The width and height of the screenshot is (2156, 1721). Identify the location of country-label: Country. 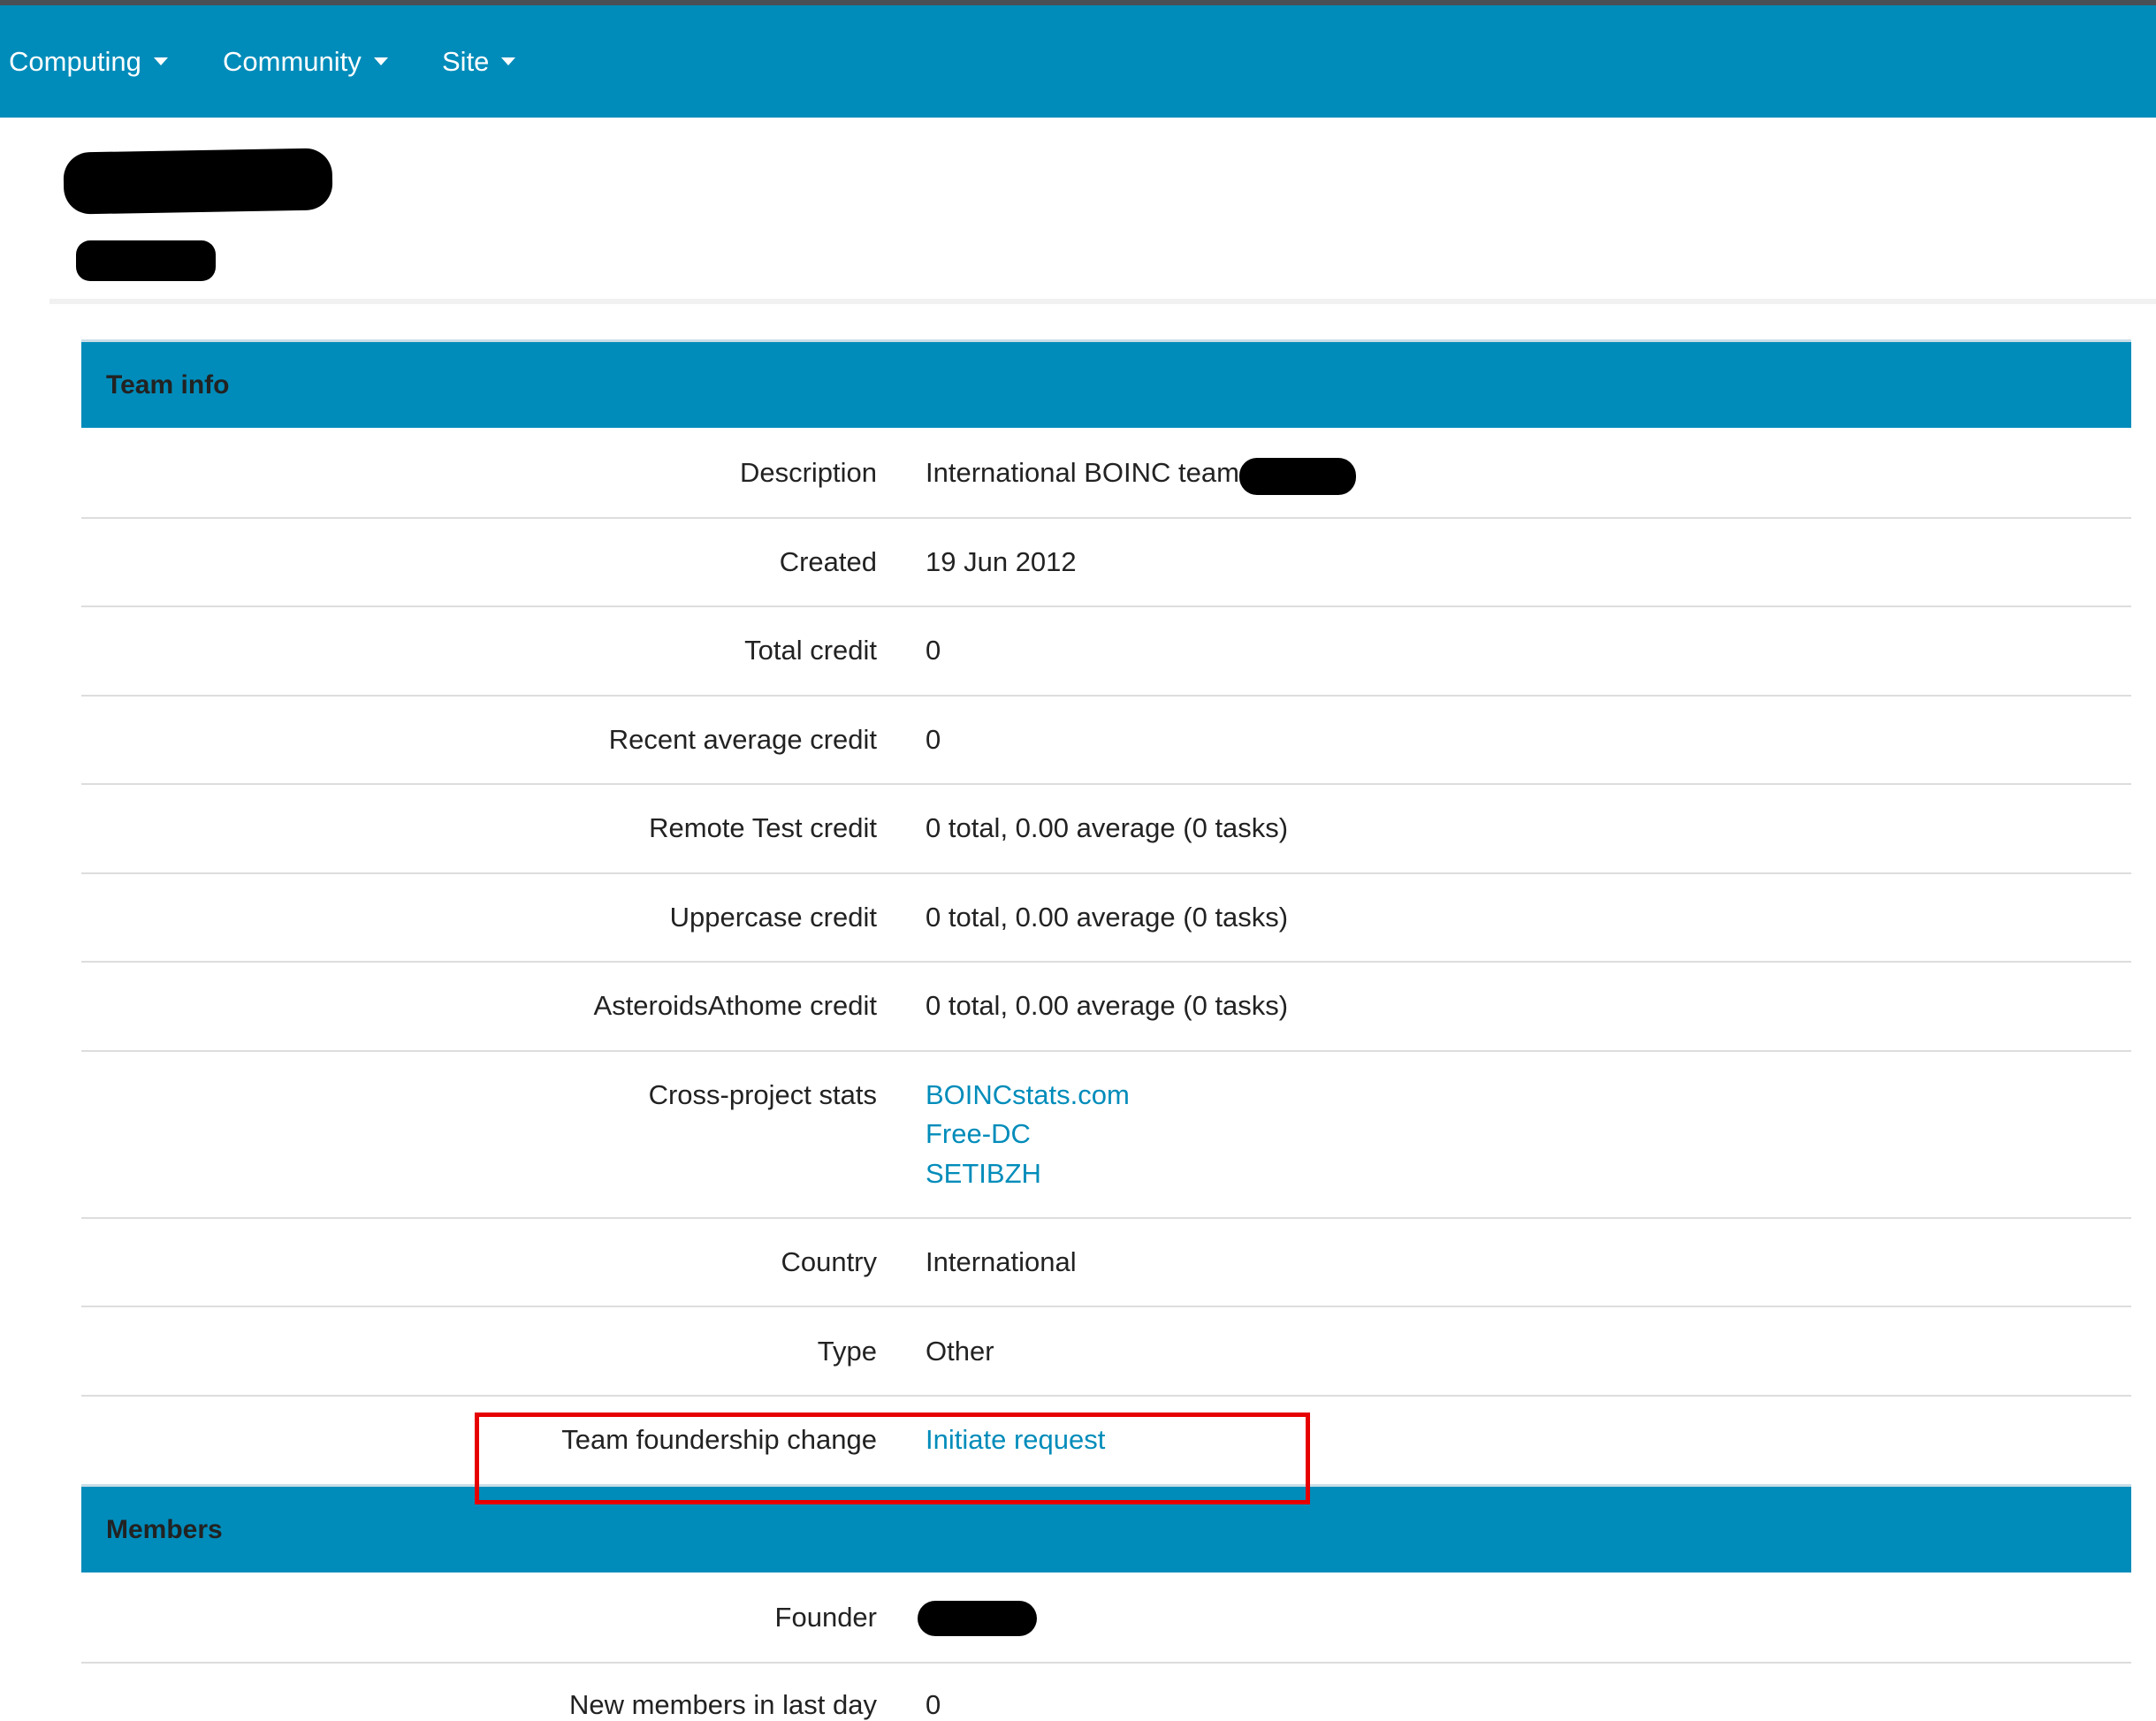
(829, 1261).